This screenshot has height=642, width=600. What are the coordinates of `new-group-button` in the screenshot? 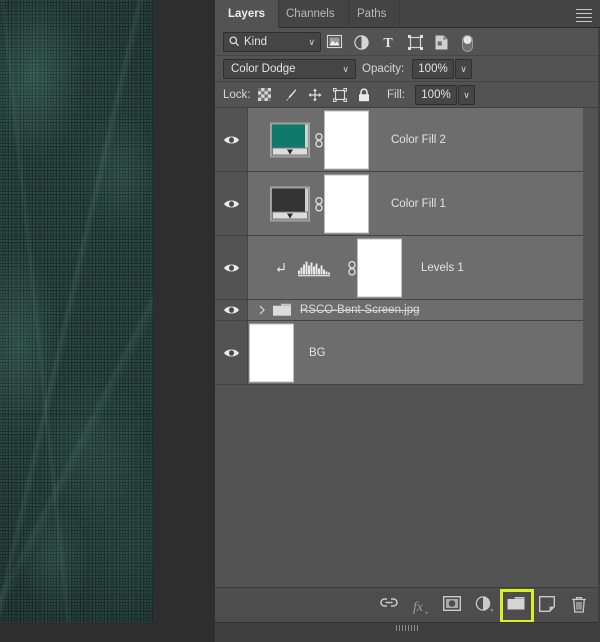 It's located at (517, 605).